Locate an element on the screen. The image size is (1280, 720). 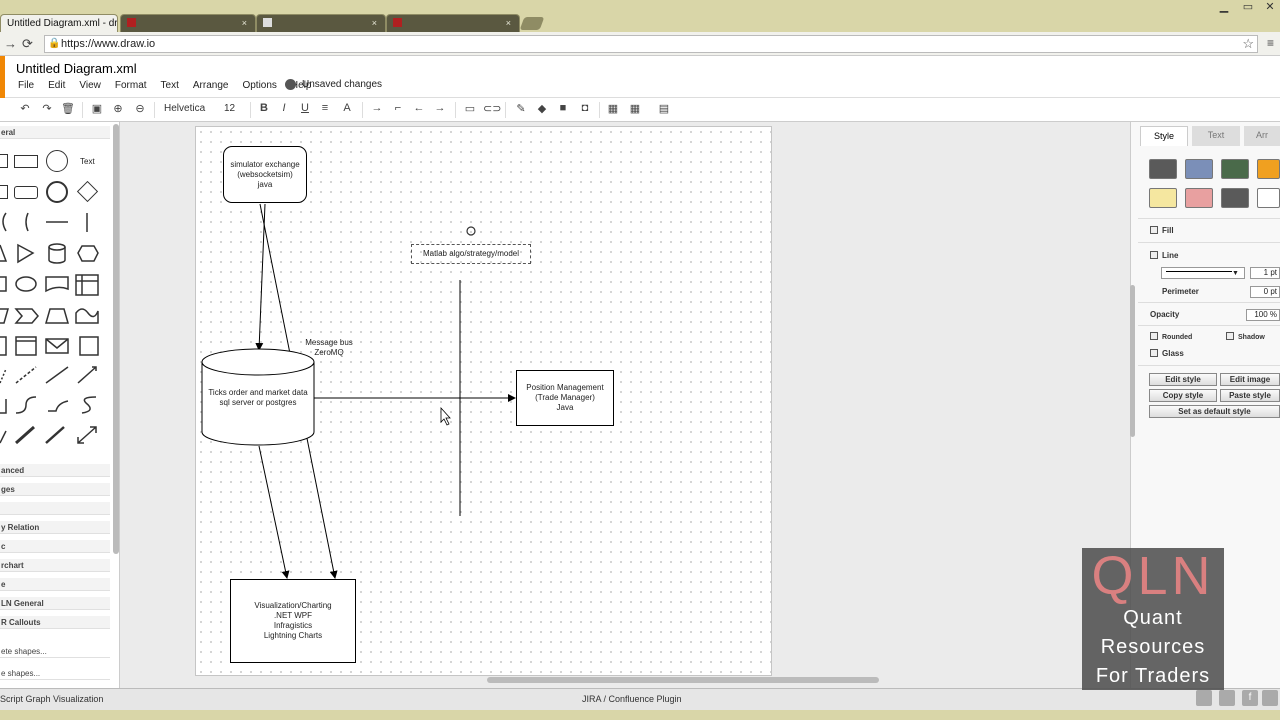
node-matlab-selected: Matlab algo/strategy/model is located at coordinates (471, 254).